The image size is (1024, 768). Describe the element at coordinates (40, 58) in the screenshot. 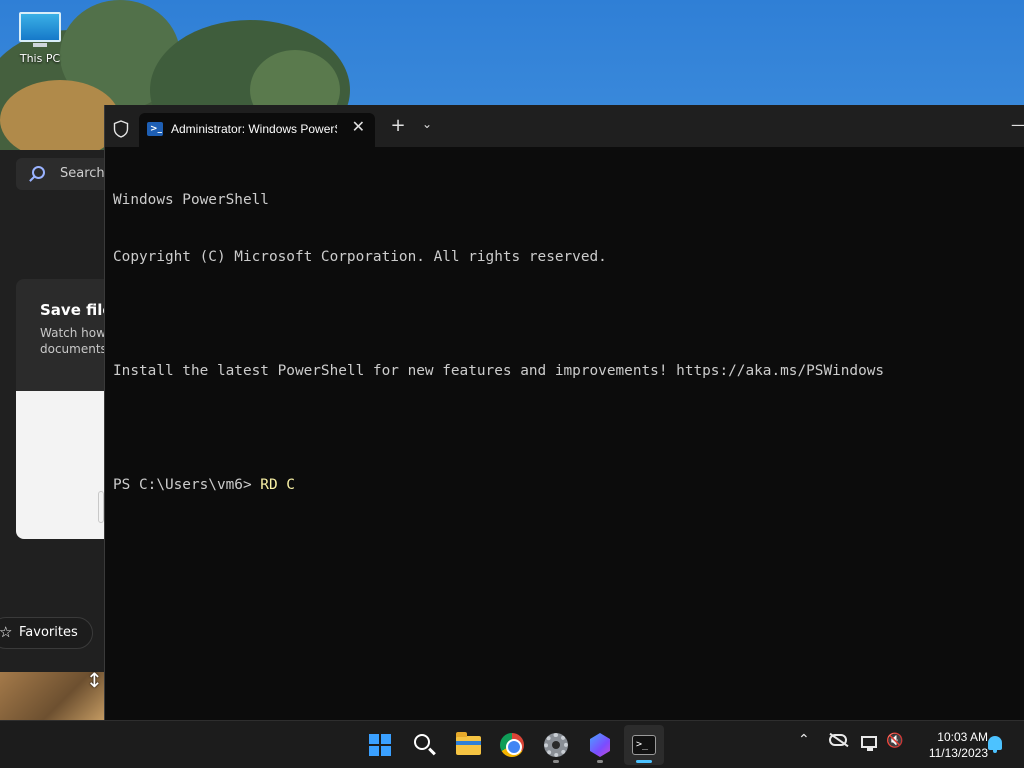

I see `desktop-icon-label: This PC` at that location.